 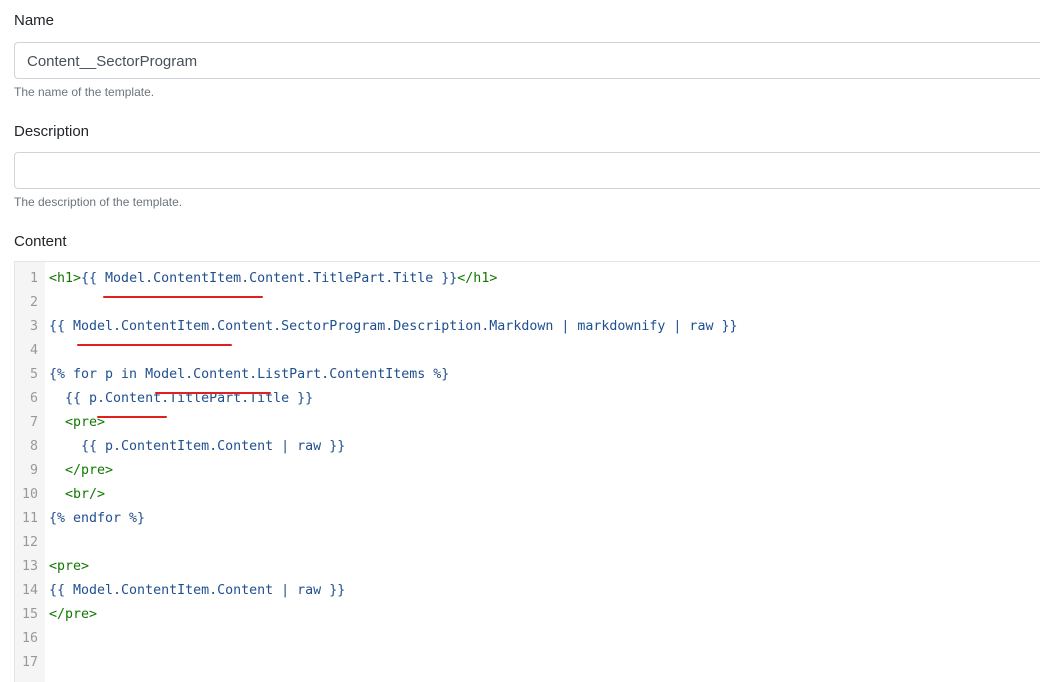 I want to click on code-line: 13 <pre>, so click(x=527, y=567).